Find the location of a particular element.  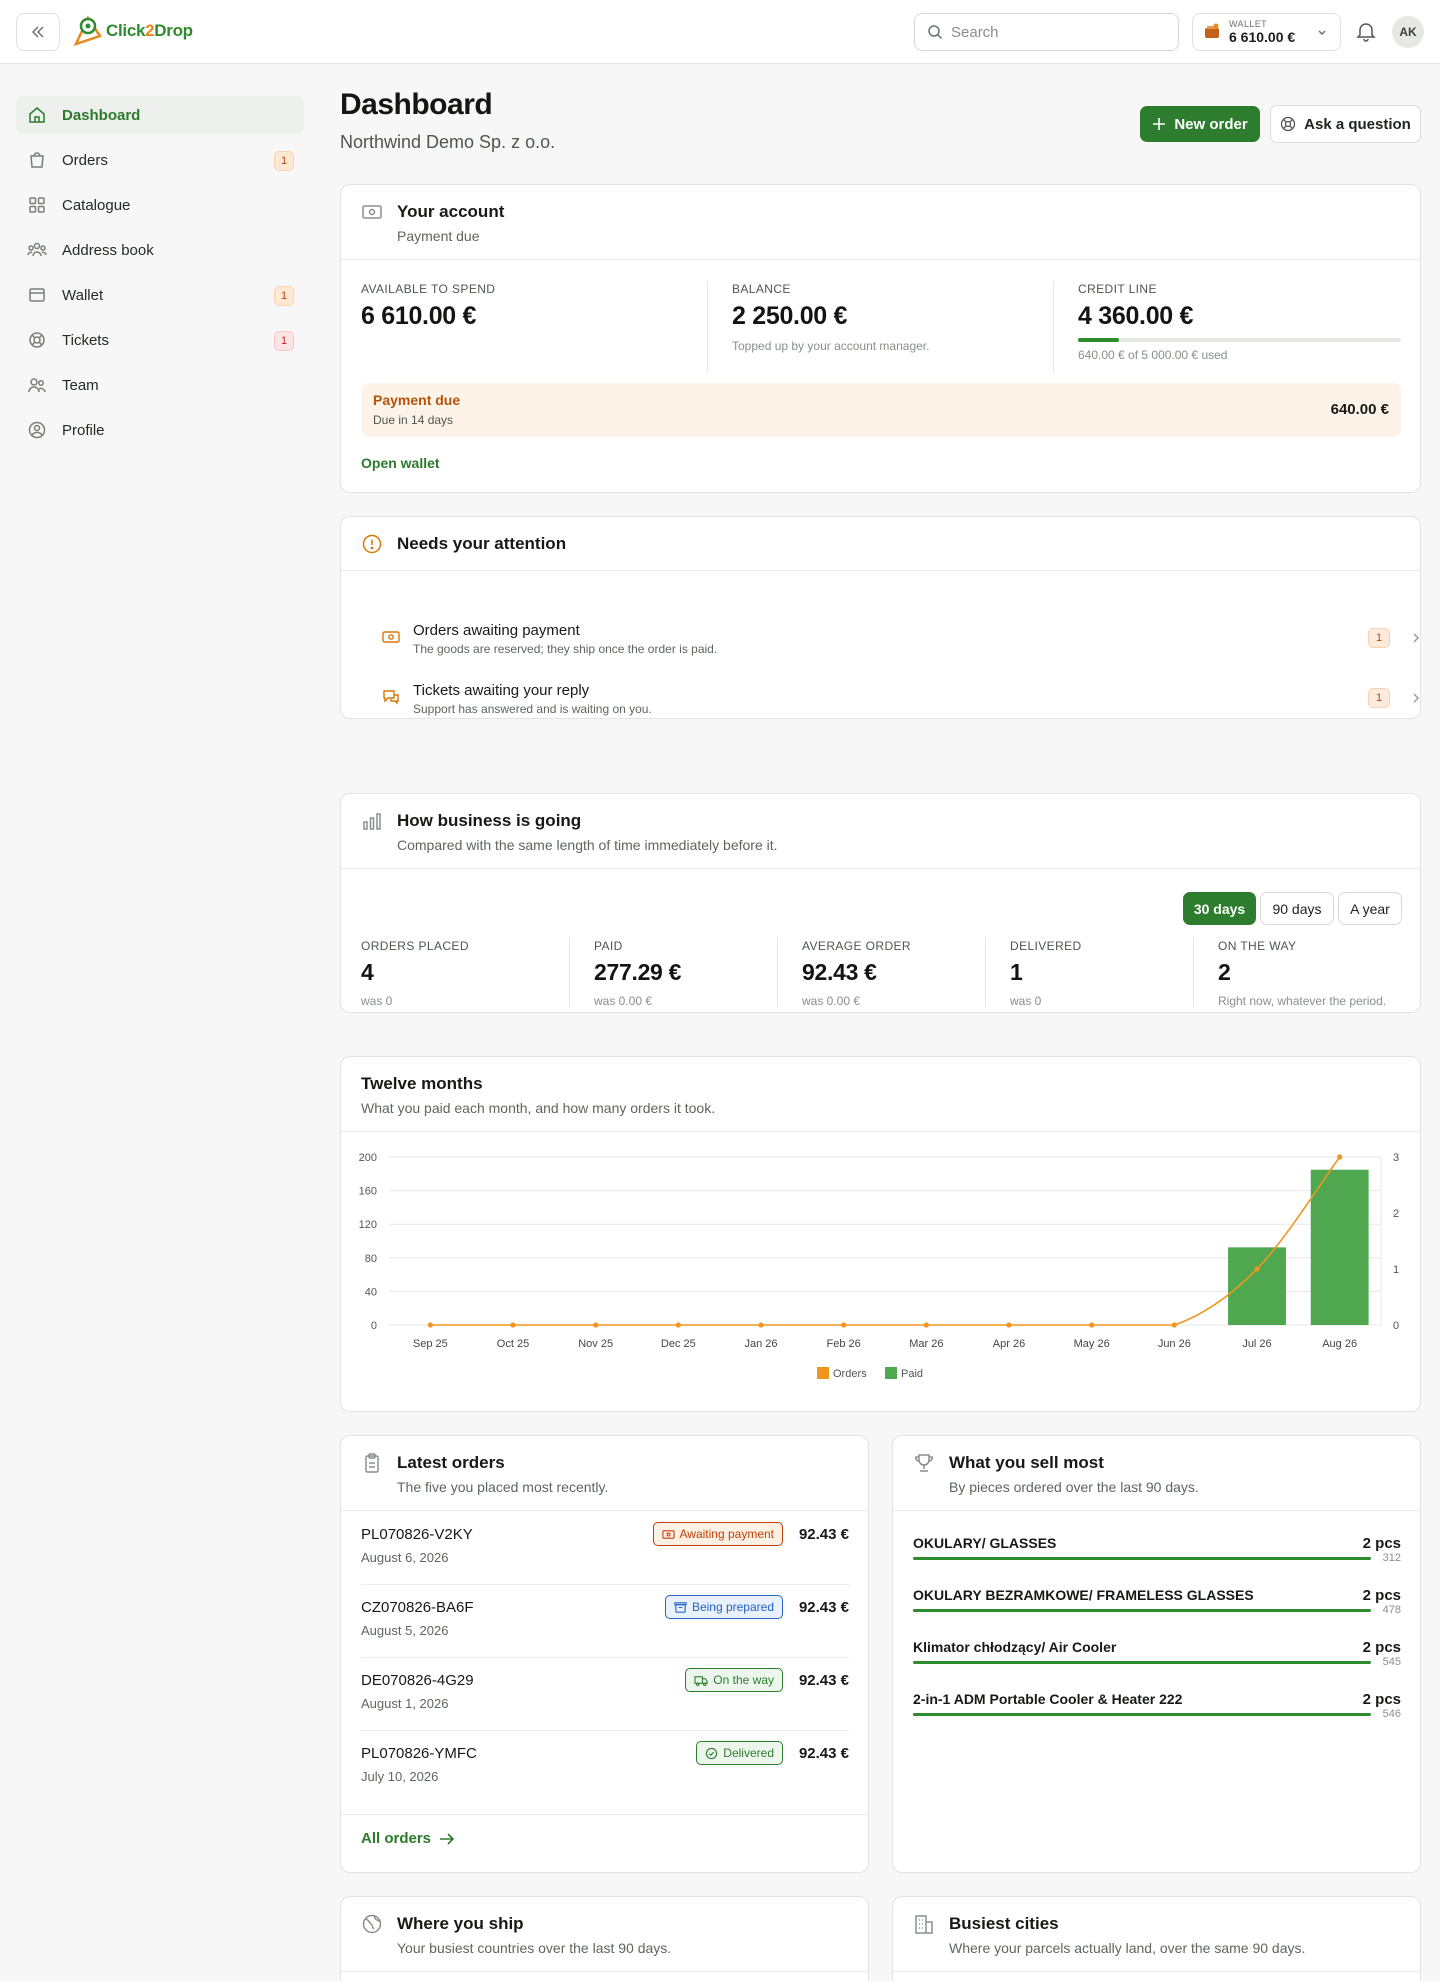

x-tick-label: Feb 26 is located at coordinates (844, 1344).